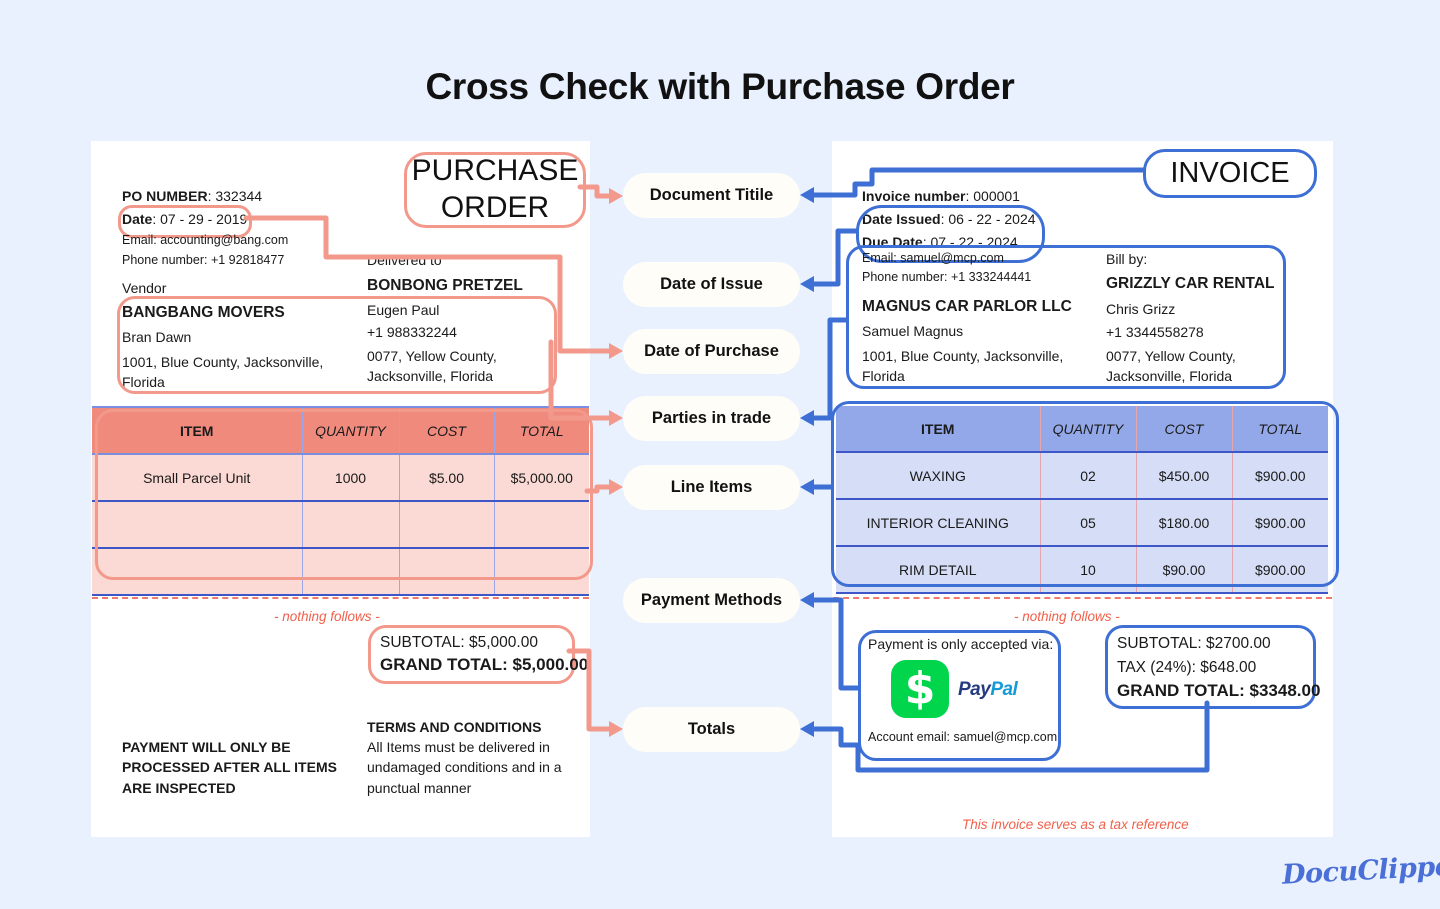 This screenshot has width=1440, height=909. Describe the element at coordinates (616, 729) in the screenshot. I see `arrow-po-totals` at that location.